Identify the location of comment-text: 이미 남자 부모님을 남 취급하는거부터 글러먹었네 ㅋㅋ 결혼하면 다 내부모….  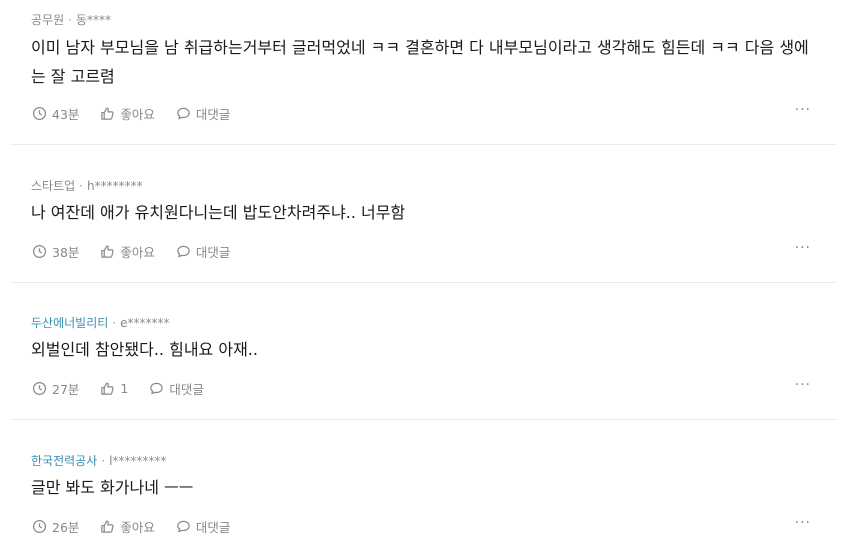
(420, 62).